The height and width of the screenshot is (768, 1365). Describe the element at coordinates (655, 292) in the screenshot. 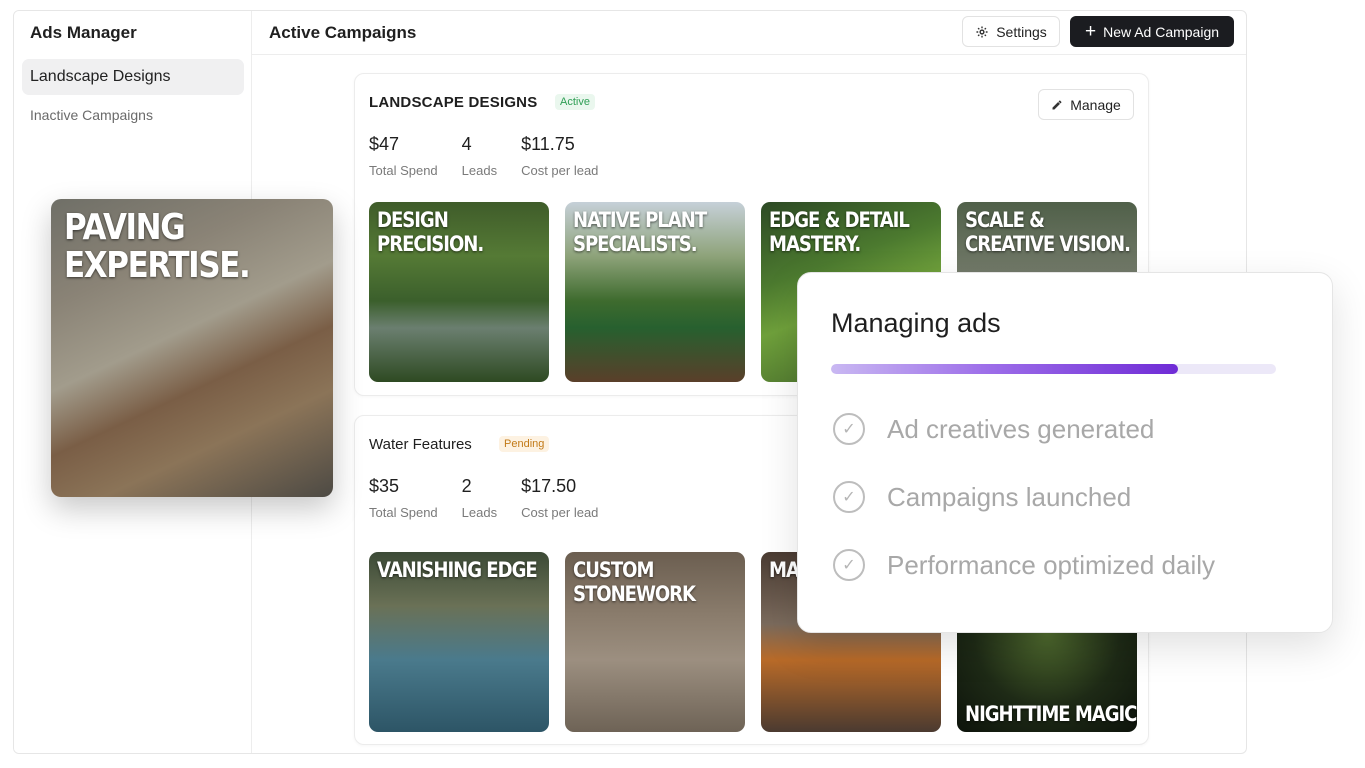

I see `ad-creative: NATIVE PLANT SPECIALISTS.` at that location.